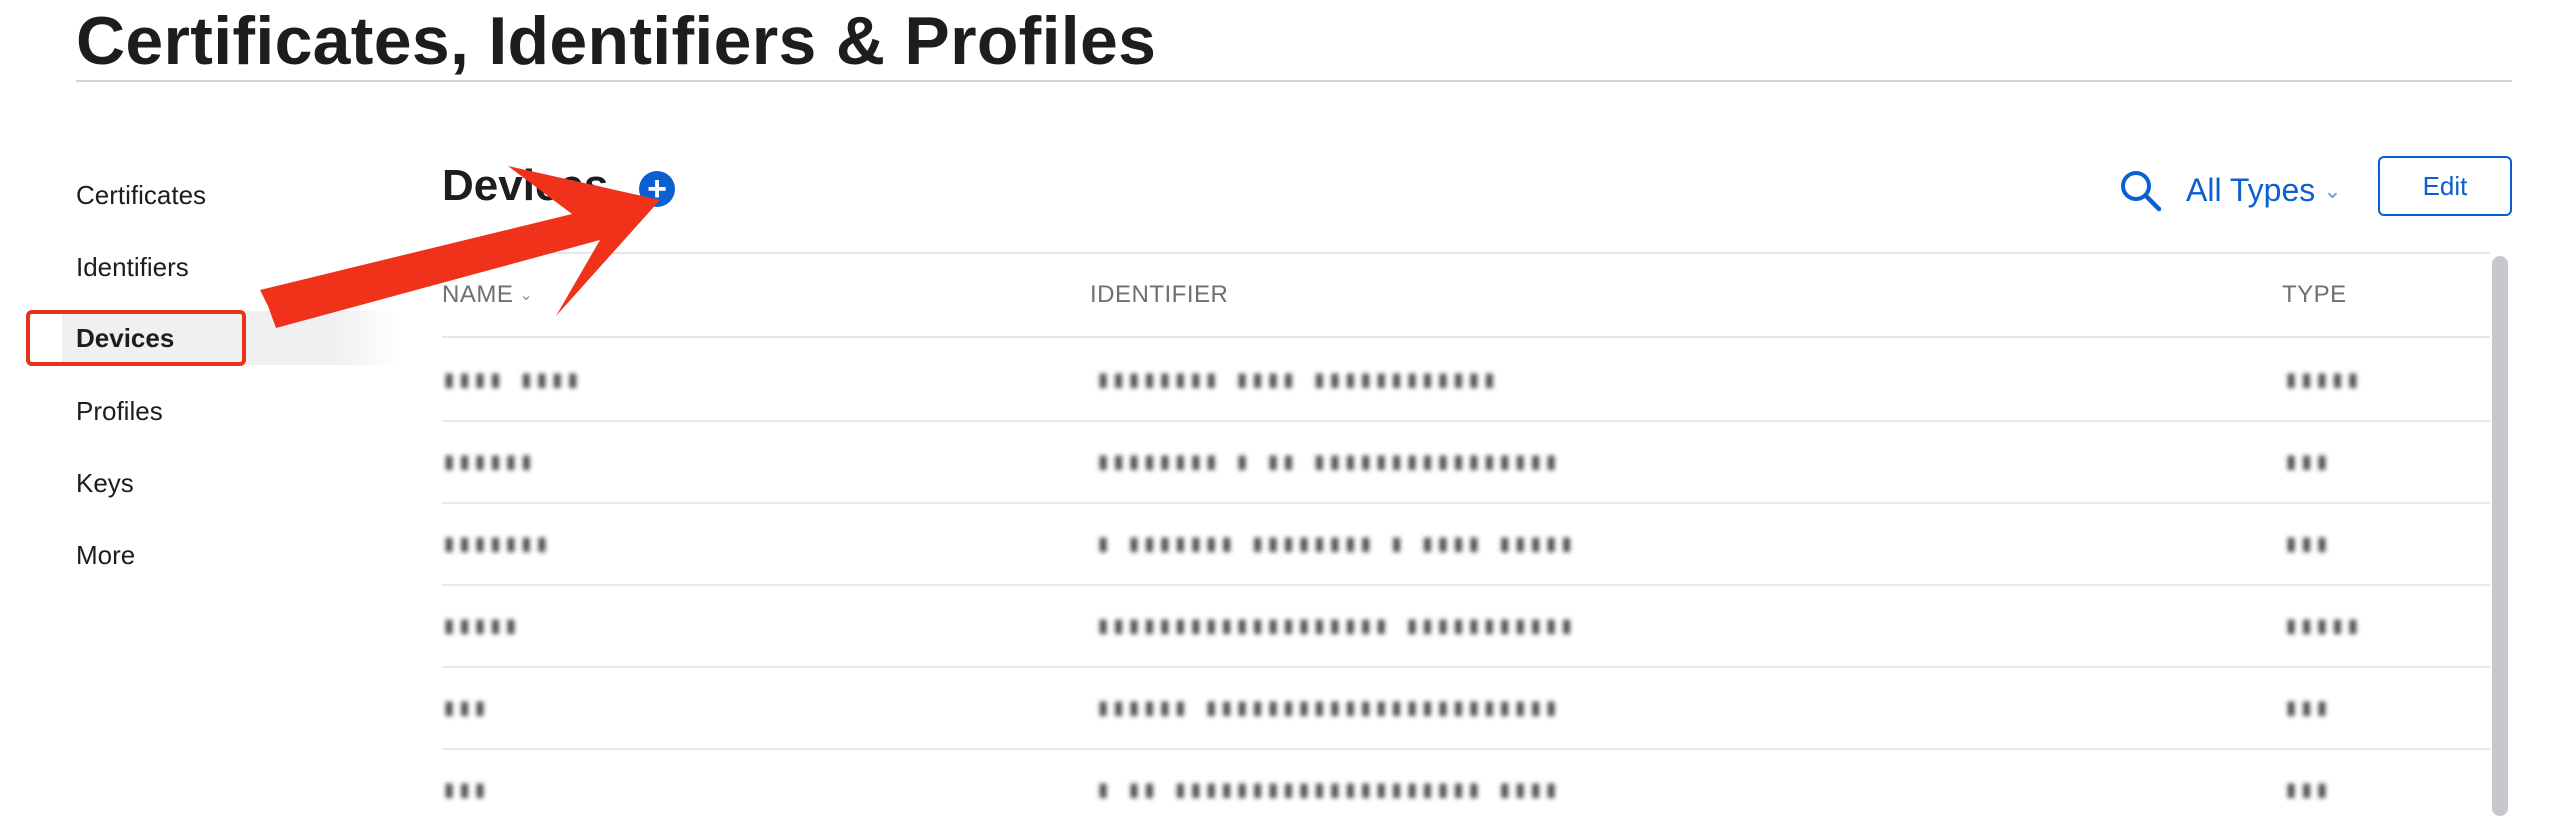  What do you see at coordinates (2332, 190) in the screenshot?
I see `chevron-down-icon: ⌄` at bounding box center [2332, 190].